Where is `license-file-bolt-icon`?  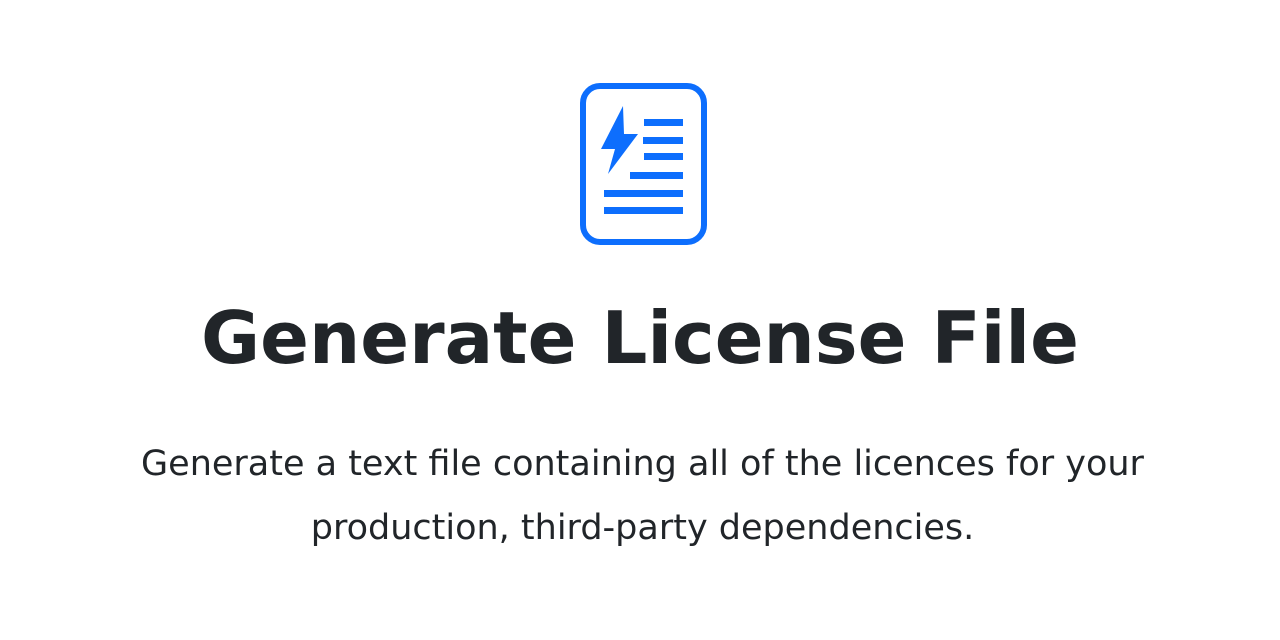 license-file-bolt-icon is located at coordinates (643, 164).